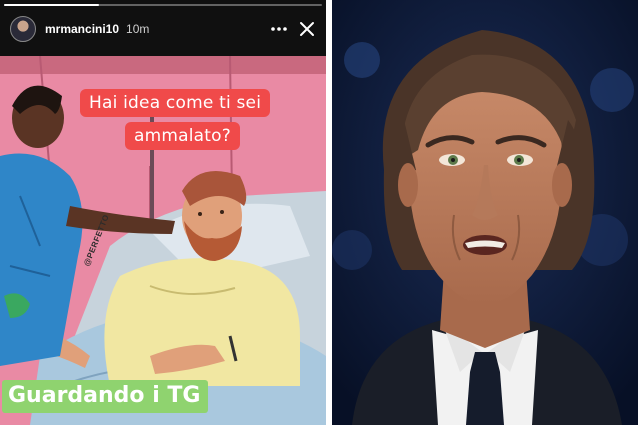  Describe the element at coordinates (175, 103) in the screenshot. I see `speech-bubble-line-1: Hai idea come ti sei` at that location.